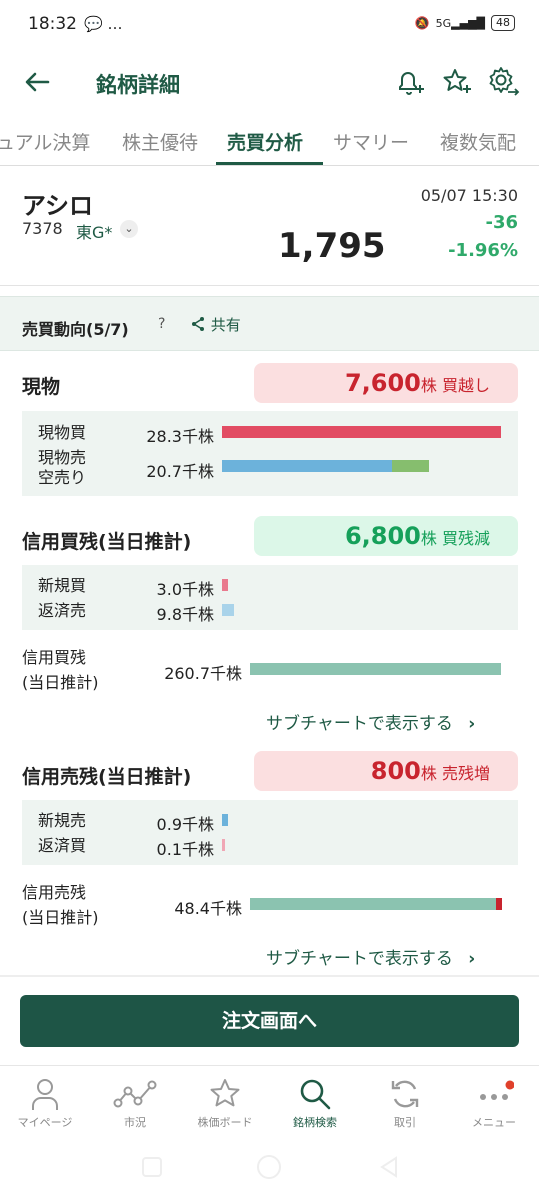 The width and height of the screenshot is (539, 1200). What do you see at coordinates (315, 1094) in the screenshot?
I see `search-icon` at bounding box center [315, 1094].